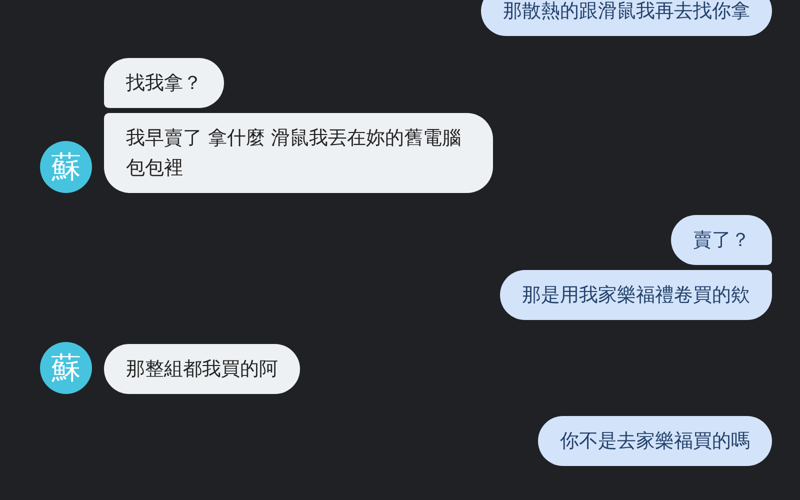 This screenshot has height=500, width=800. I want to click on message-bubble: 賣了？, so click(721, 240).